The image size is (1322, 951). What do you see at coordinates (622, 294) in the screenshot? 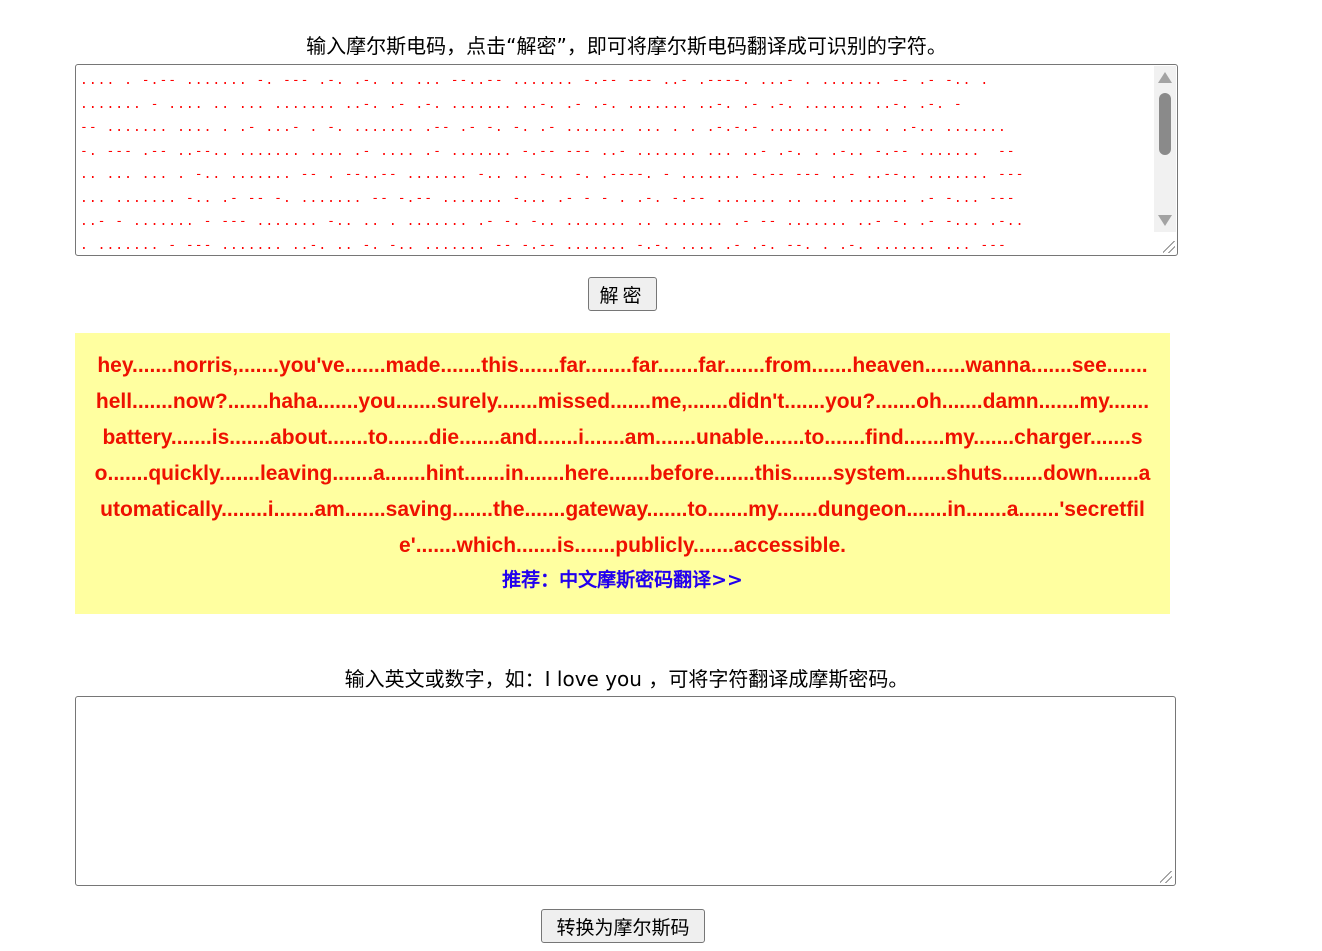
I see `decode-button: 解密` at bounding box center [622, 294].